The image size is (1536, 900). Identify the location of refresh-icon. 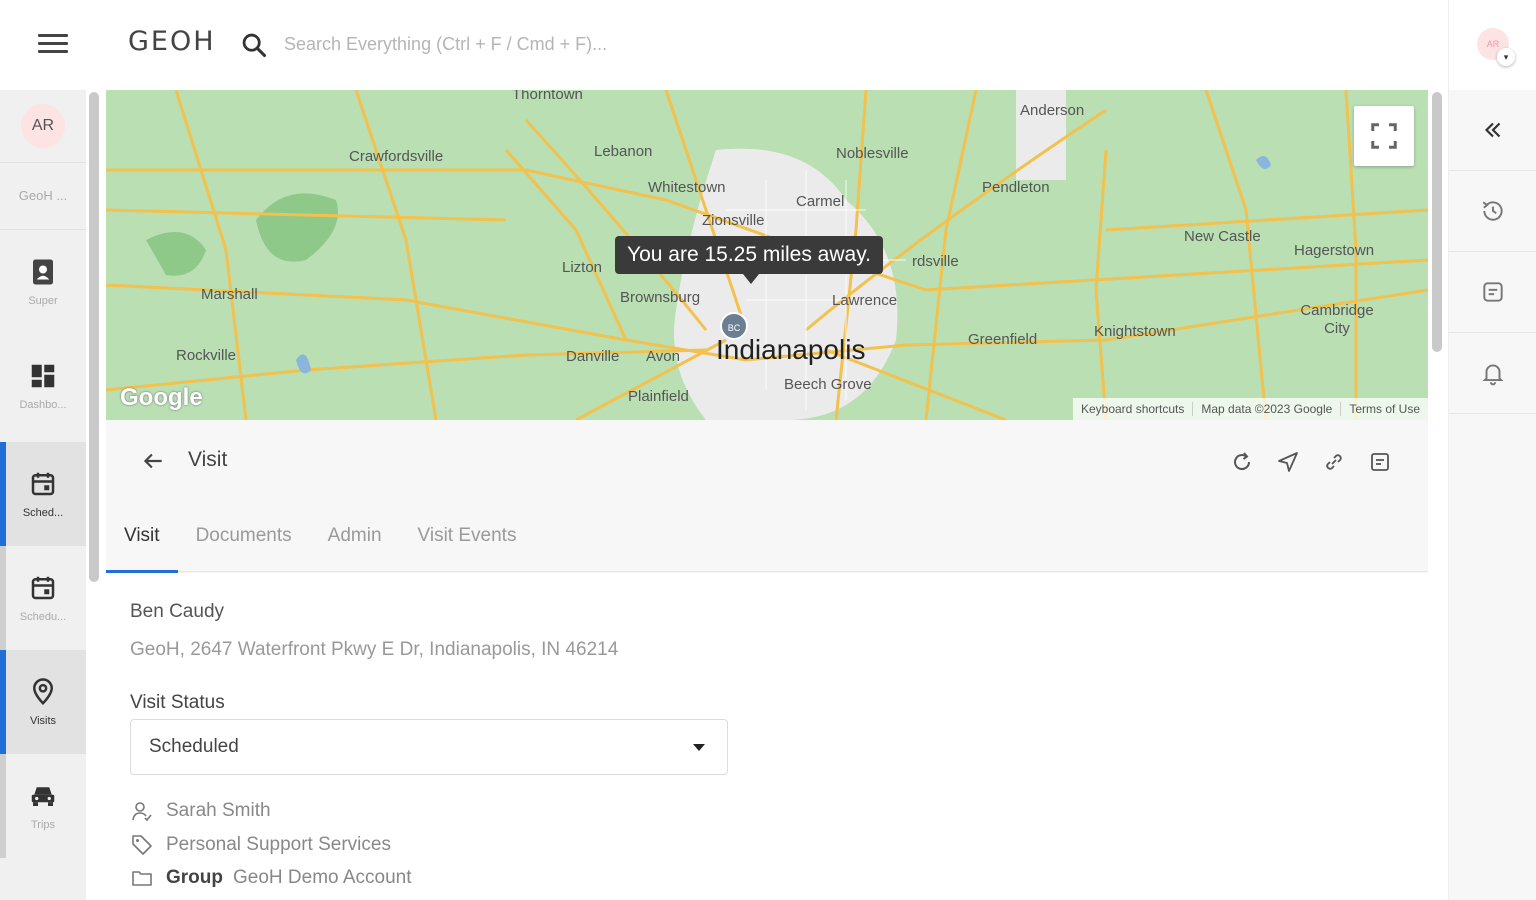
(1242, 461).